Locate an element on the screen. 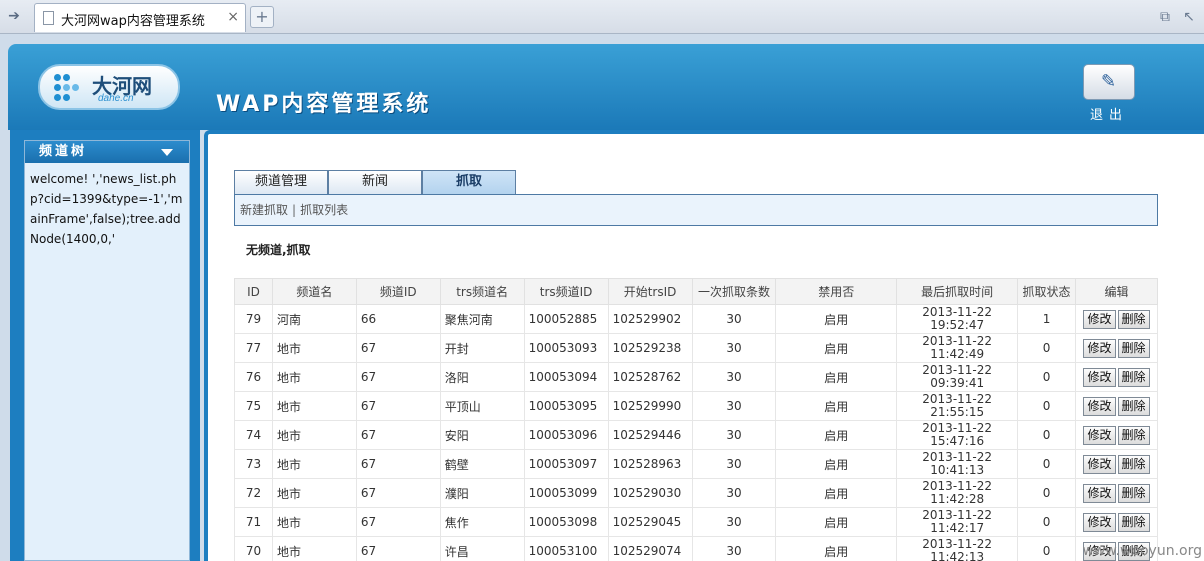 Image resolution: width=1204 pixels, height=561 pixels. cell-last-time: 2013-11-22 15:47:16 is located at coordinates (957, 435).